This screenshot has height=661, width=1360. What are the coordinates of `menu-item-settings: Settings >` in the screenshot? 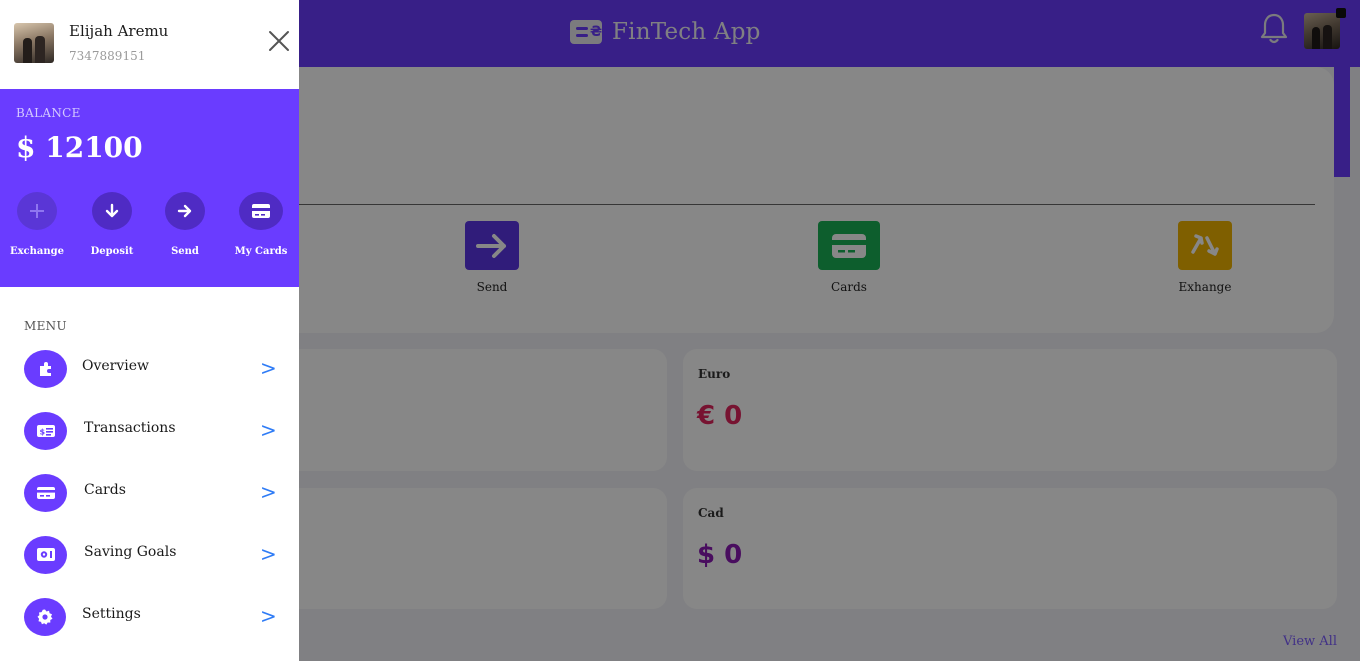 It's located at (149, 620).